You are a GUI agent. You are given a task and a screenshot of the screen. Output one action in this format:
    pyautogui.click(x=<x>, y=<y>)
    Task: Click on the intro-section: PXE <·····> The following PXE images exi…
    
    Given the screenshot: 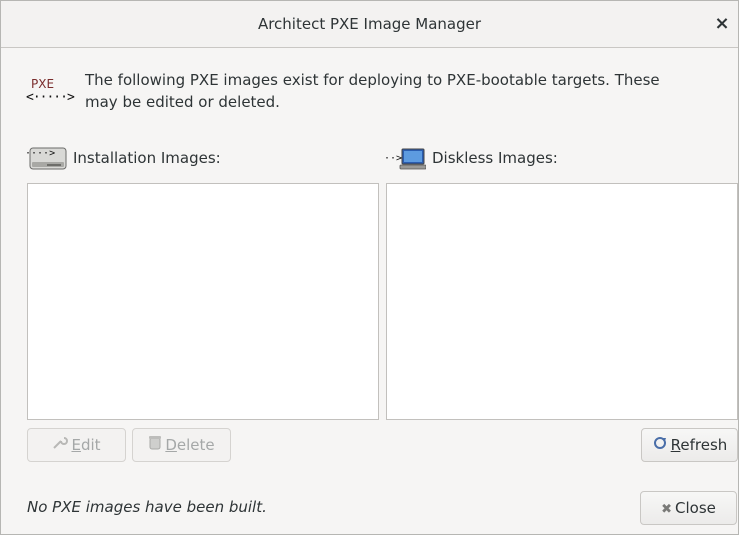 What is the action you would take?
    pyautogui.click(x=373, y=94)
    